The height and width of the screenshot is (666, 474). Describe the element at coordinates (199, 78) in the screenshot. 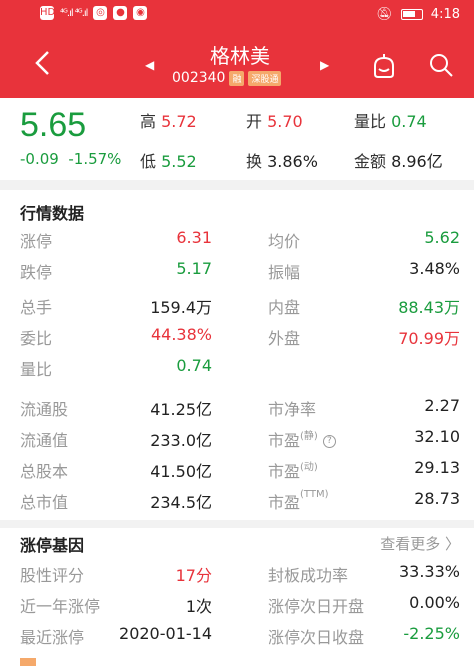

I see `stock-code: 002340` at that location.